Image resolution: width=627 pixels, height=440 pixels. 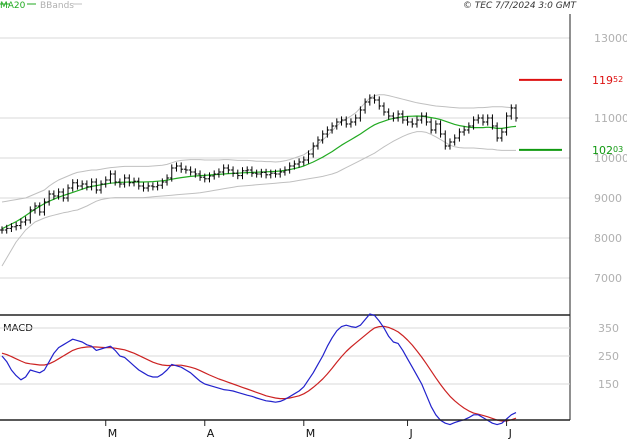 What do you see at coordinates (610, 38) in the screenshot?
I see `price-tick-label: 13000` at bounding box center [610, 38].